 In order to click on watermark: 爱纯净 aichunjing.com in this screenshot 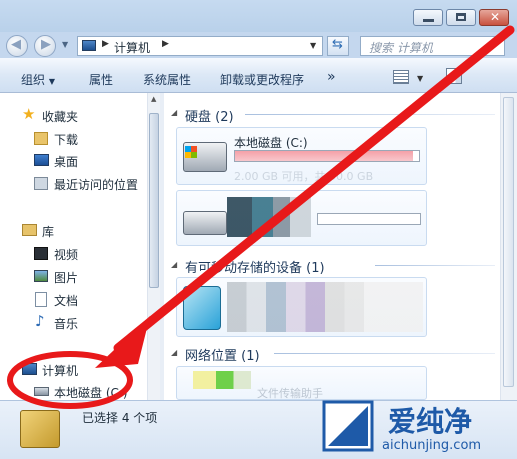, I will do `click(417, 427)`.